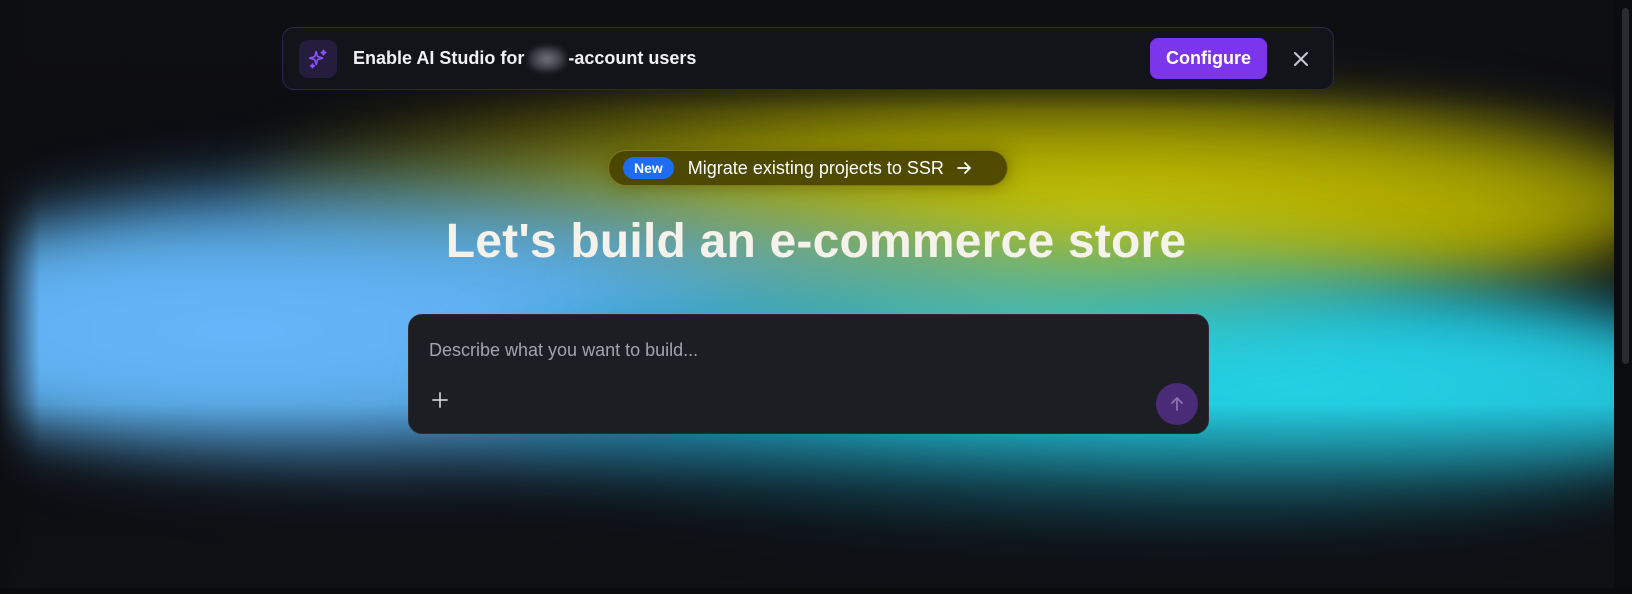 Image resolution: width=1632 pixels, height=594 pixels. What do you see at coordinates (964, 168) in the screenshot?
I see `arrow-right-icon` at bounding box center [964, 168].